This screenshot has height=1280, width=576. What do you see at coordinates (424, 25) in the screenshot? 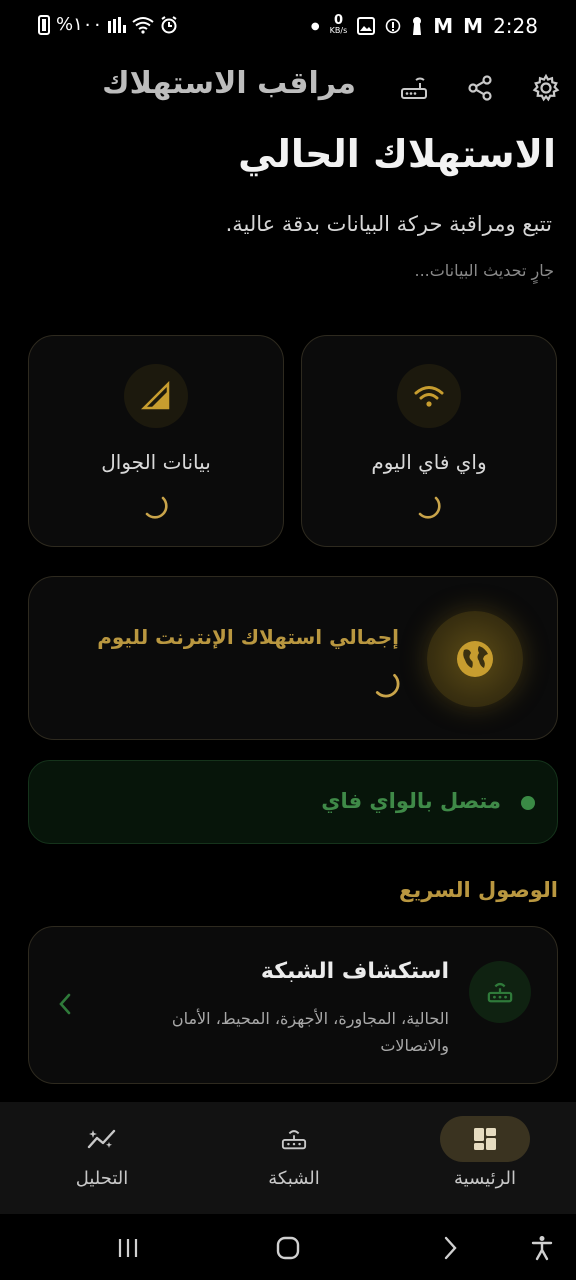
I see `status-right: ● 0 KB/s M M 2:28` at bounding box center [424, 25].